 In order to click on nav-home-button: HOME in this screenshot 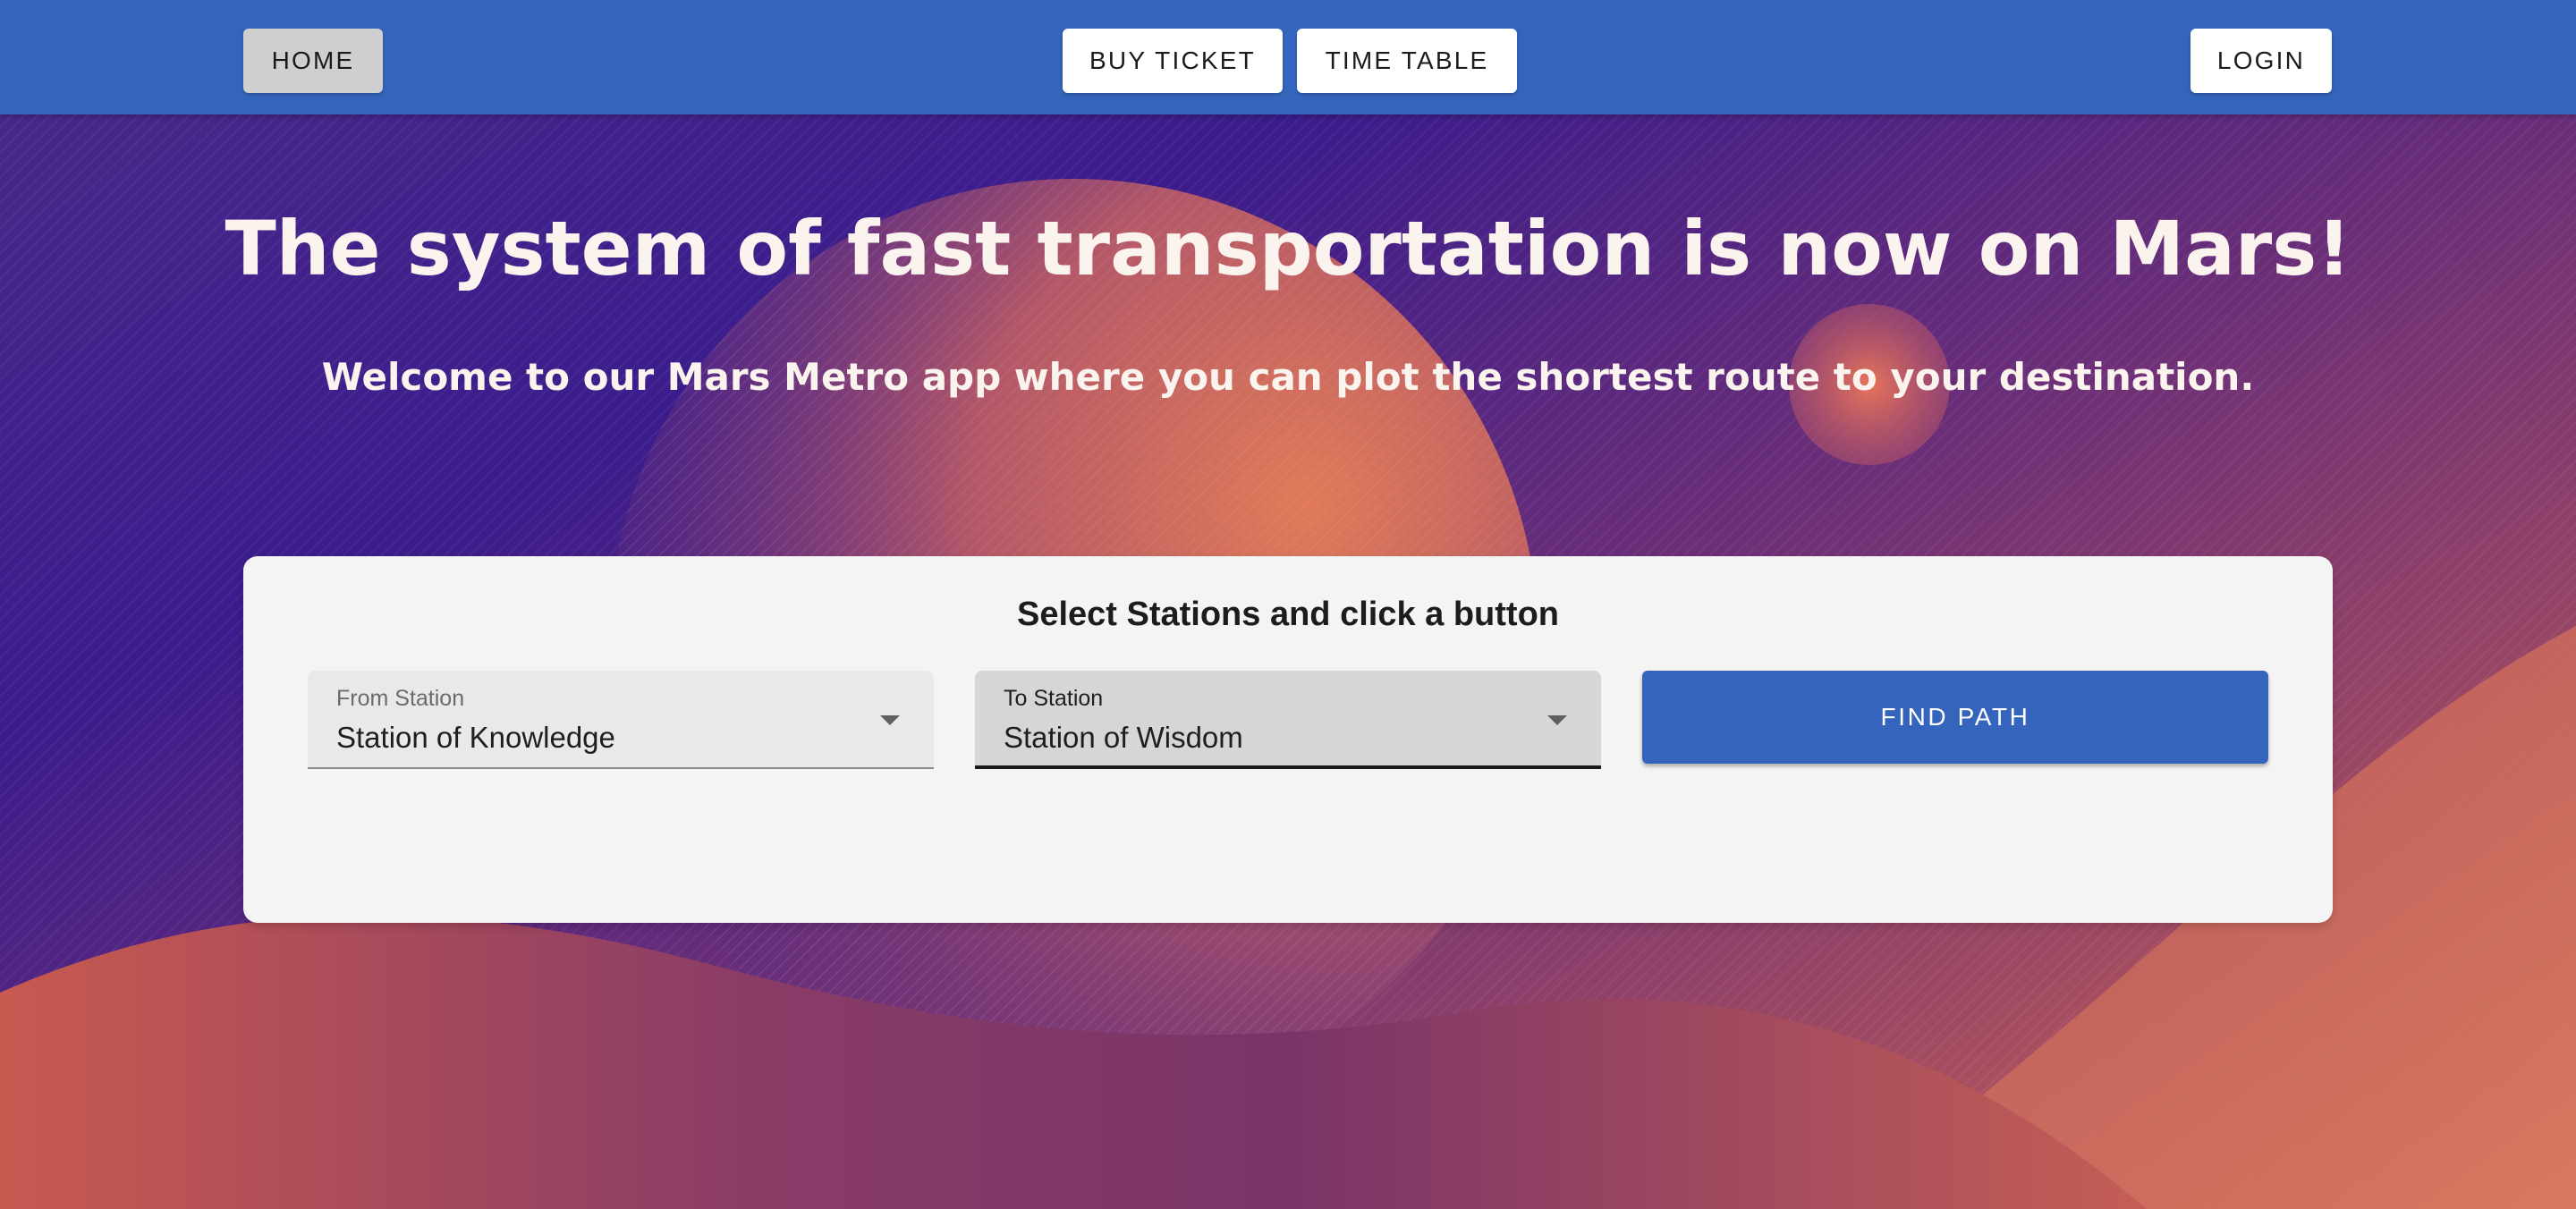, I will do `click(313, 61)`.